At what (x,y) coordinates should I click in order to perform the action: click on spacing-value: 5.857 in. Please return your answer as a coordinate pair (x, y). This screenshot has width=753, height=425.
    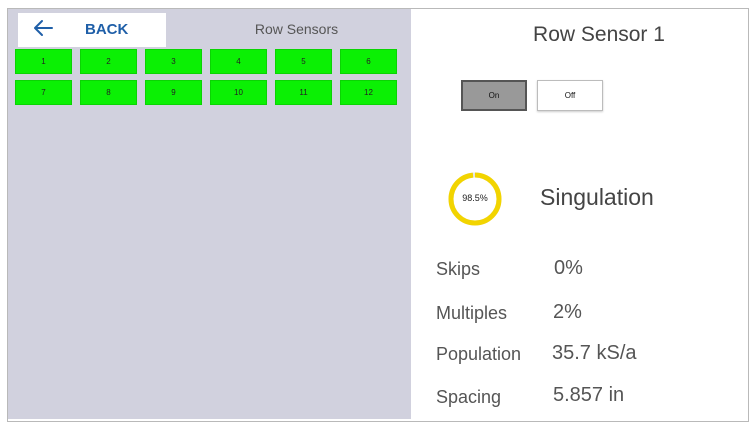
    Looking at the image, I should click on (589, 395).